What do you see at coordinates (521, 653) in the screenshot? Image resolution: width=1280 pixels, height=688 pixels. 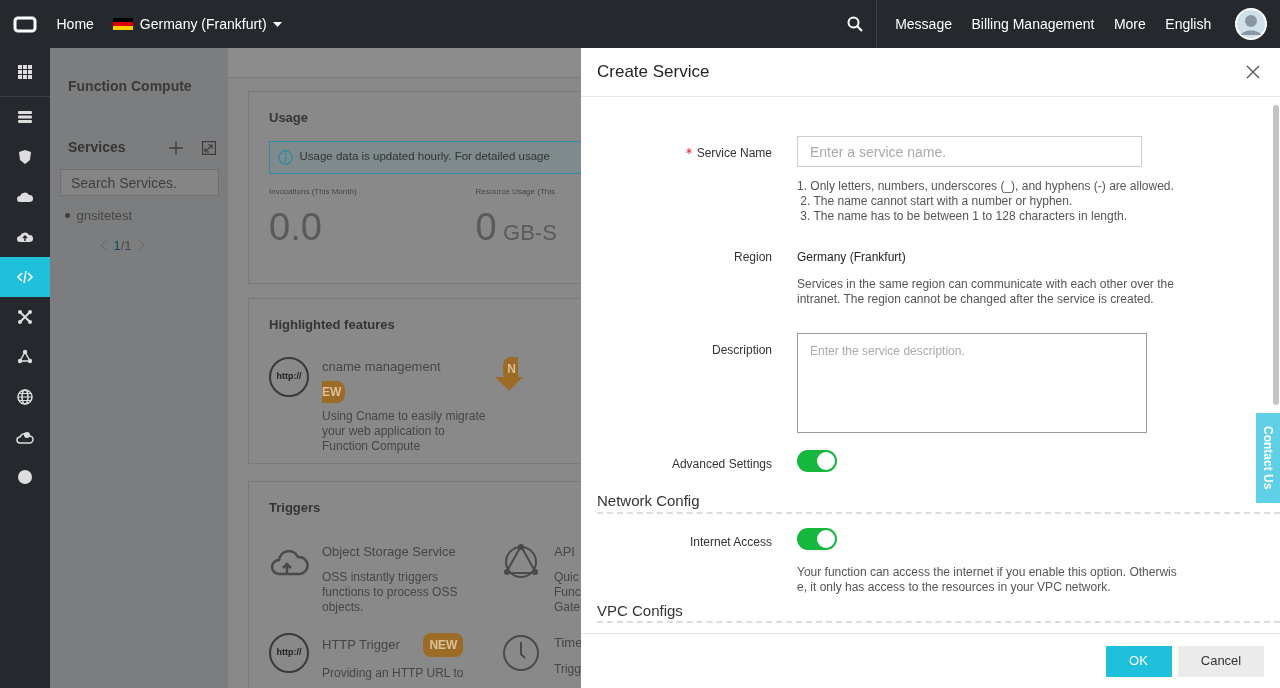 I see `clock-icon` at bounding box center [521, 653].